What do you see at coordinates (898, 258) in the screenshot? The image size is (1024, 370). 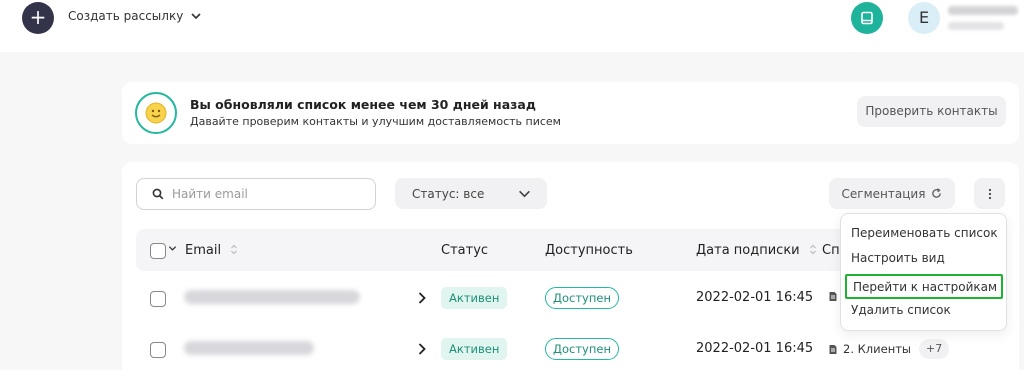 I see `menu-item-configure-view: Настроить вид` at bounding box center [898, 258].